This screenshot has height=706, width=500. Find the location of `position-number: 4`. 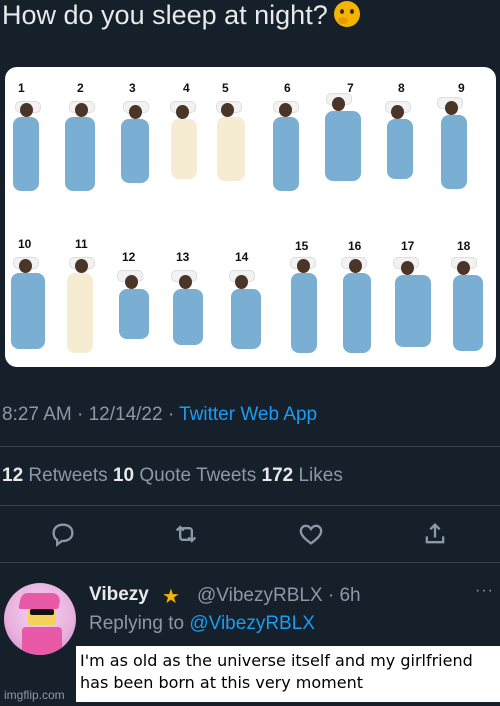

position-number: 4 is located at coordinates (186, 88).